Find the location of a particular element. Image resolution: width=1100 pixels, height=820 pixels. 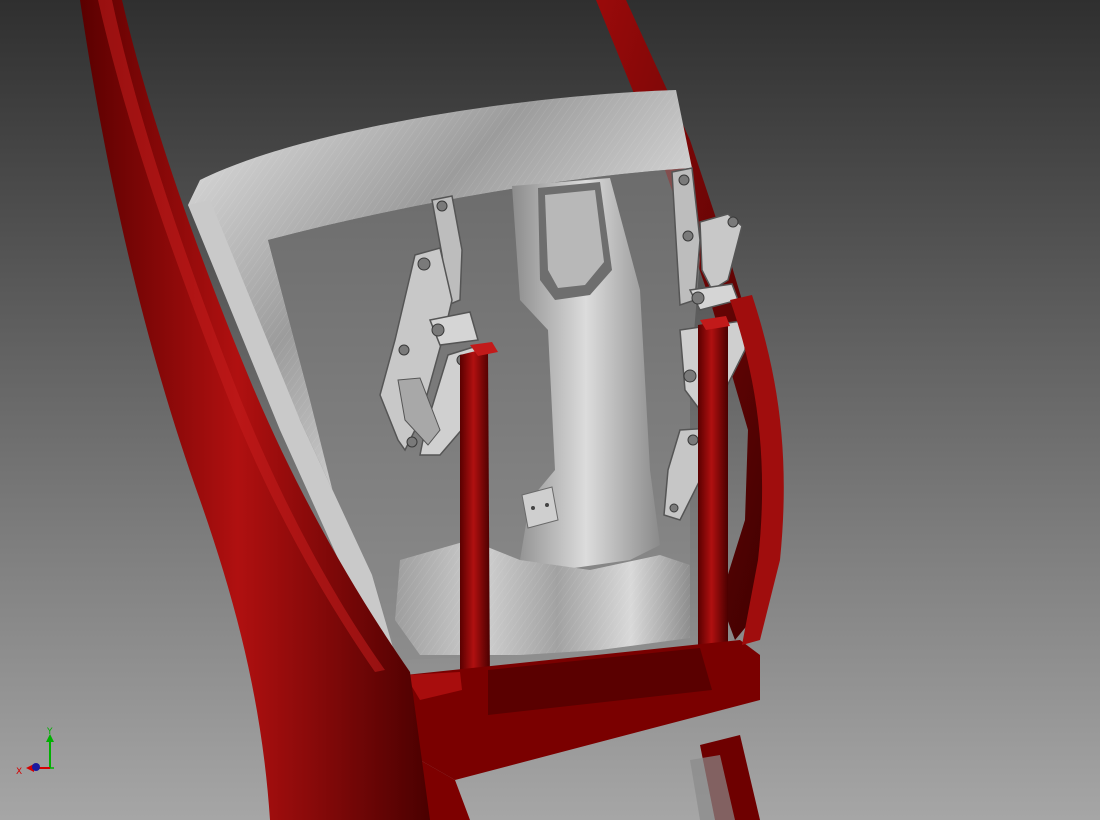

mount-bracket is located at coordinates (540, 507).